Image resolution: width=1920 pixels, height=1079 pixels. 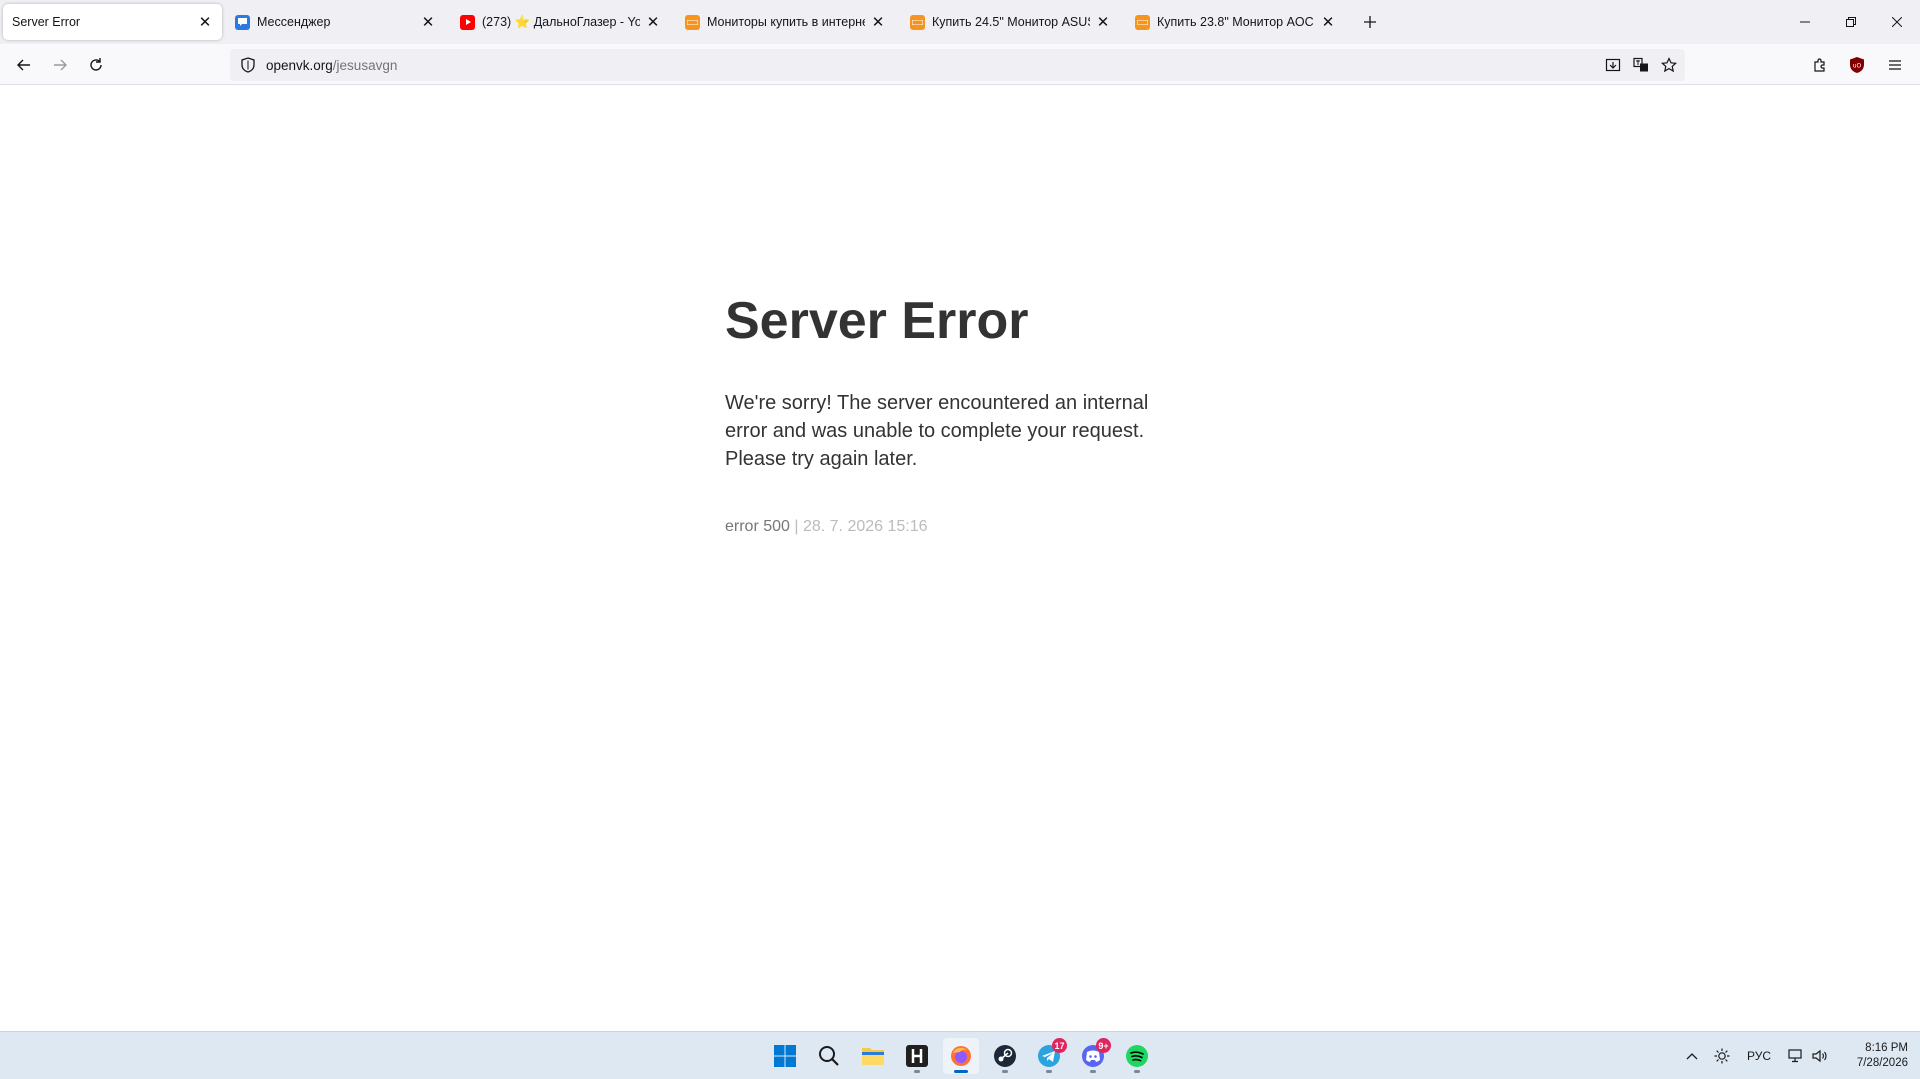 I want to click on restore-icon, so click(x=1851, y=22).